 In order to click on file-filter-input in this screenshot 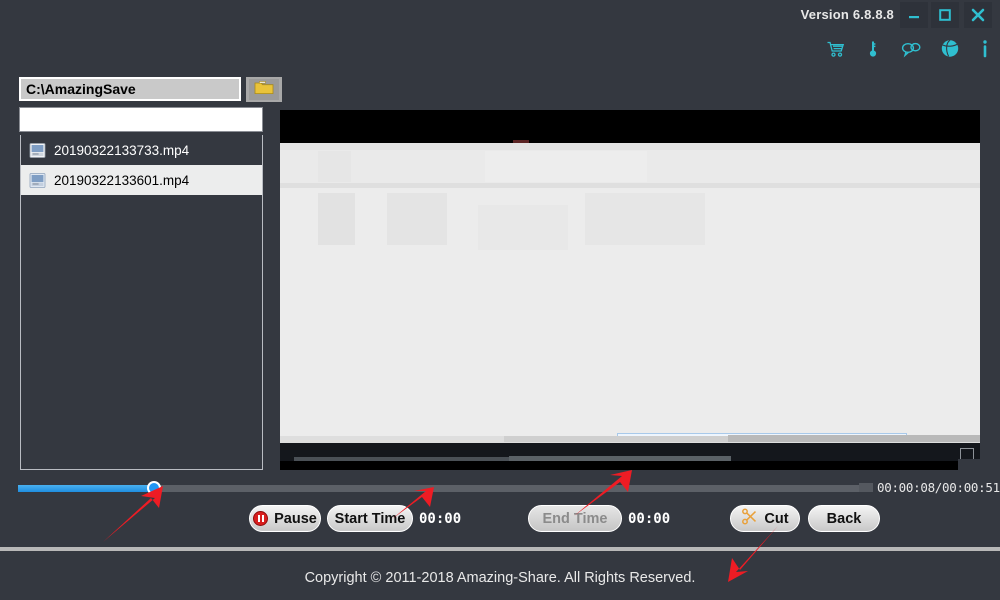, I will do `click(141, 119)`.